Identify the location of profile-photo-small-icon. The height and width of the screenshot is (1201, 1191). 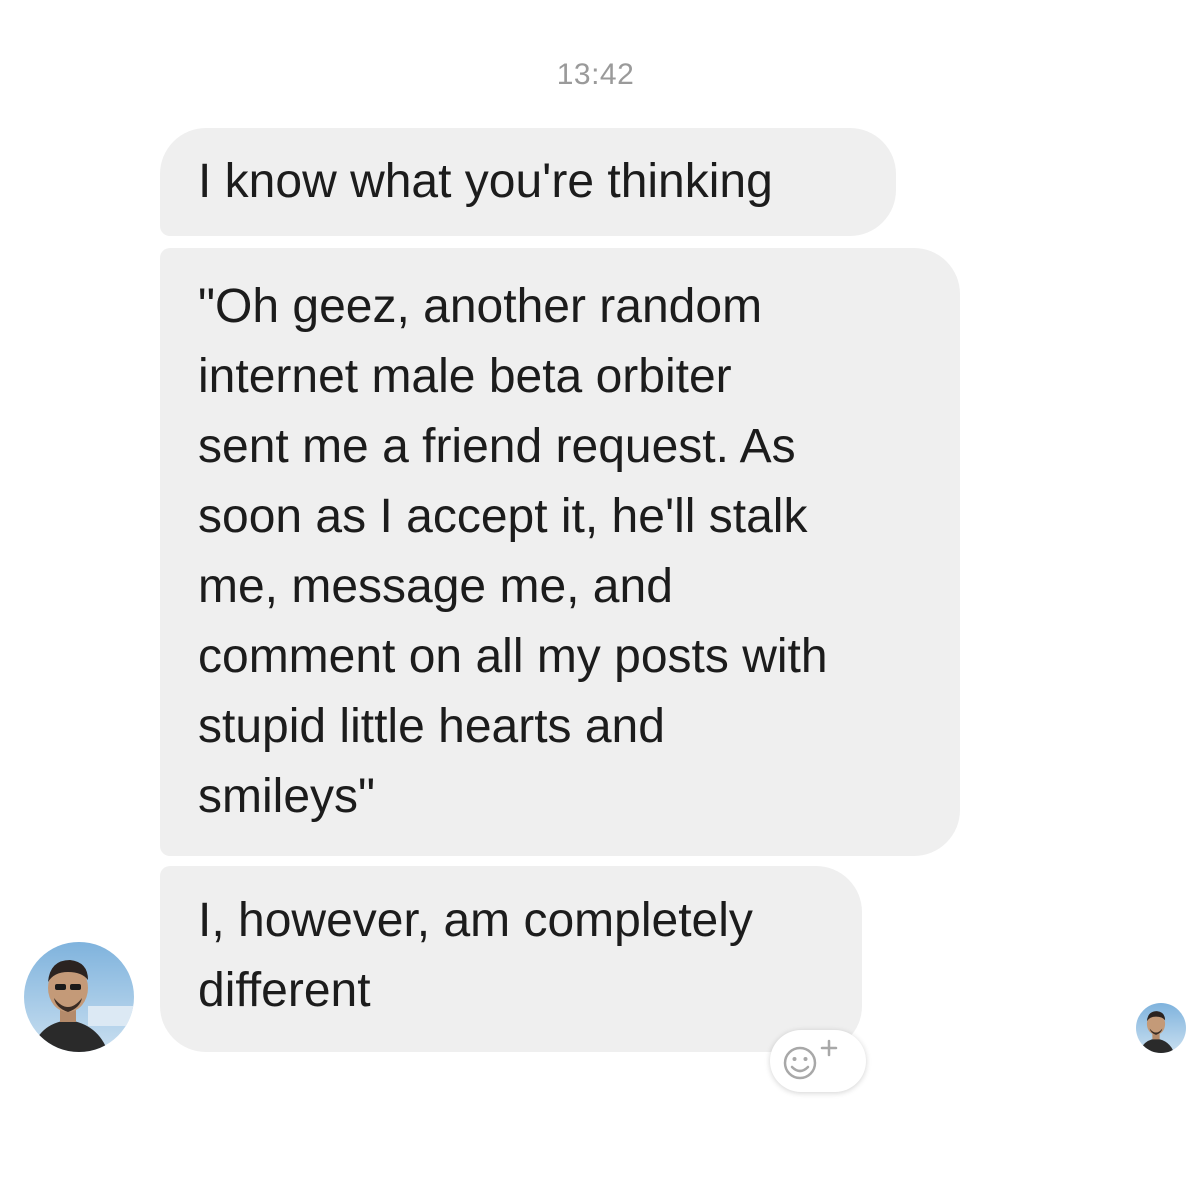
(1161, 1028).